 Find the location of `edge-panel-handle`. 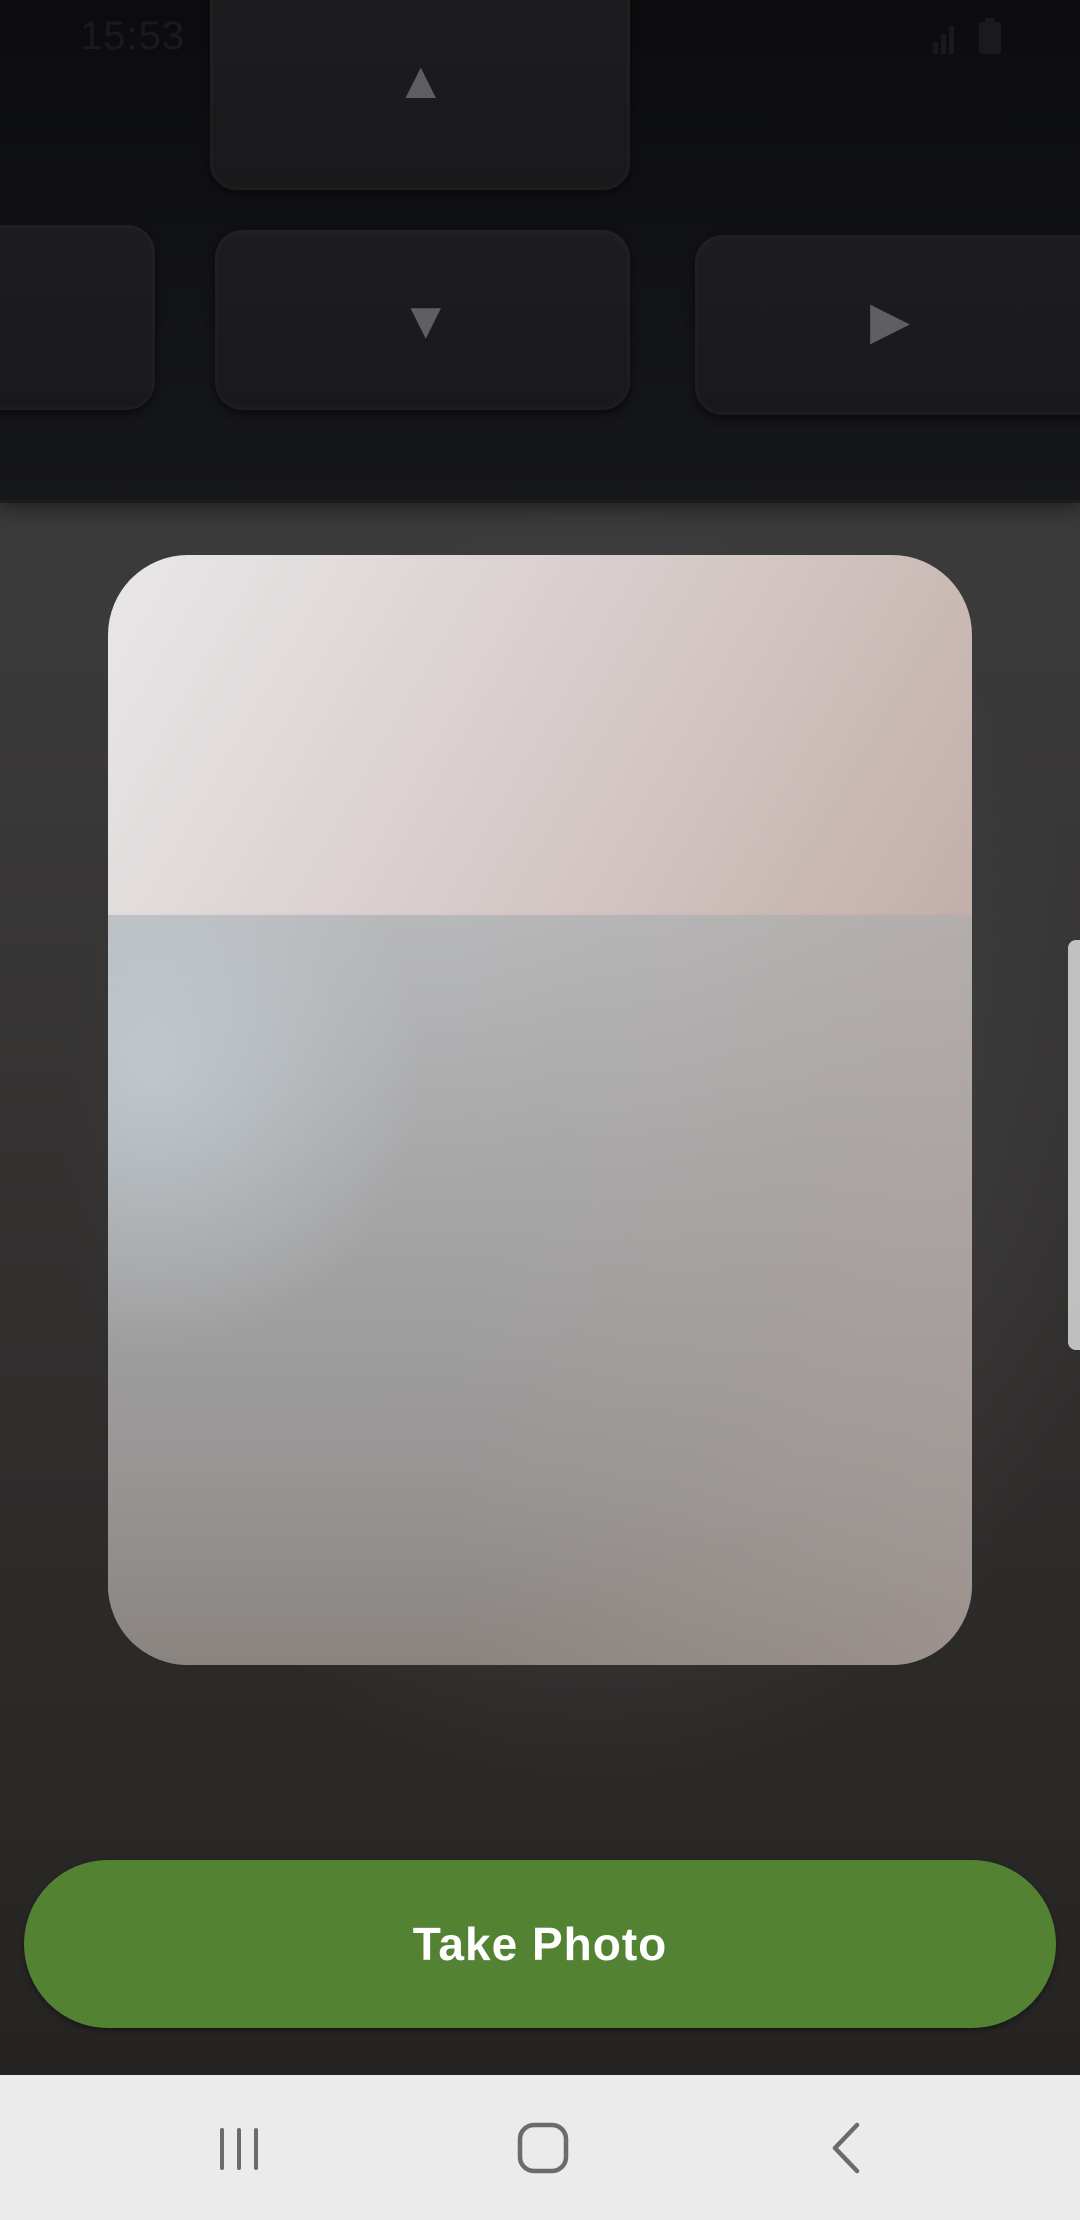

edge-panel-handle is located at coordinates (1074, 1145).